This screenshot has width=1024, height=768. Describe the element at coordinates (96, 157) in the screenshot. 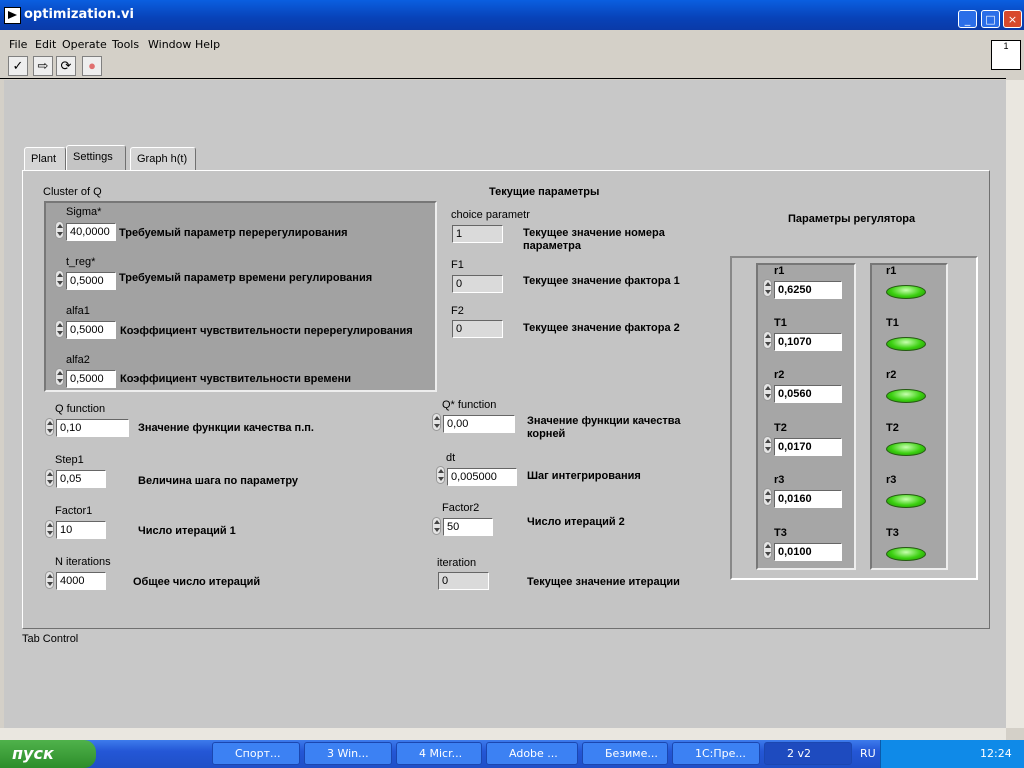

I see `tab-settings: Settings` at that location.